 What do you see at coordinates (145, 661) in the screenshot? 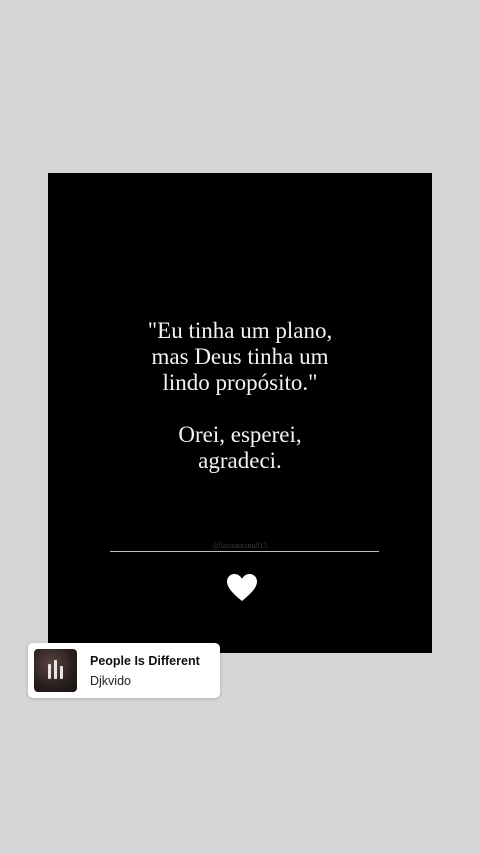
I see `track-title: People Is Different` at bounding box center [145, 661].